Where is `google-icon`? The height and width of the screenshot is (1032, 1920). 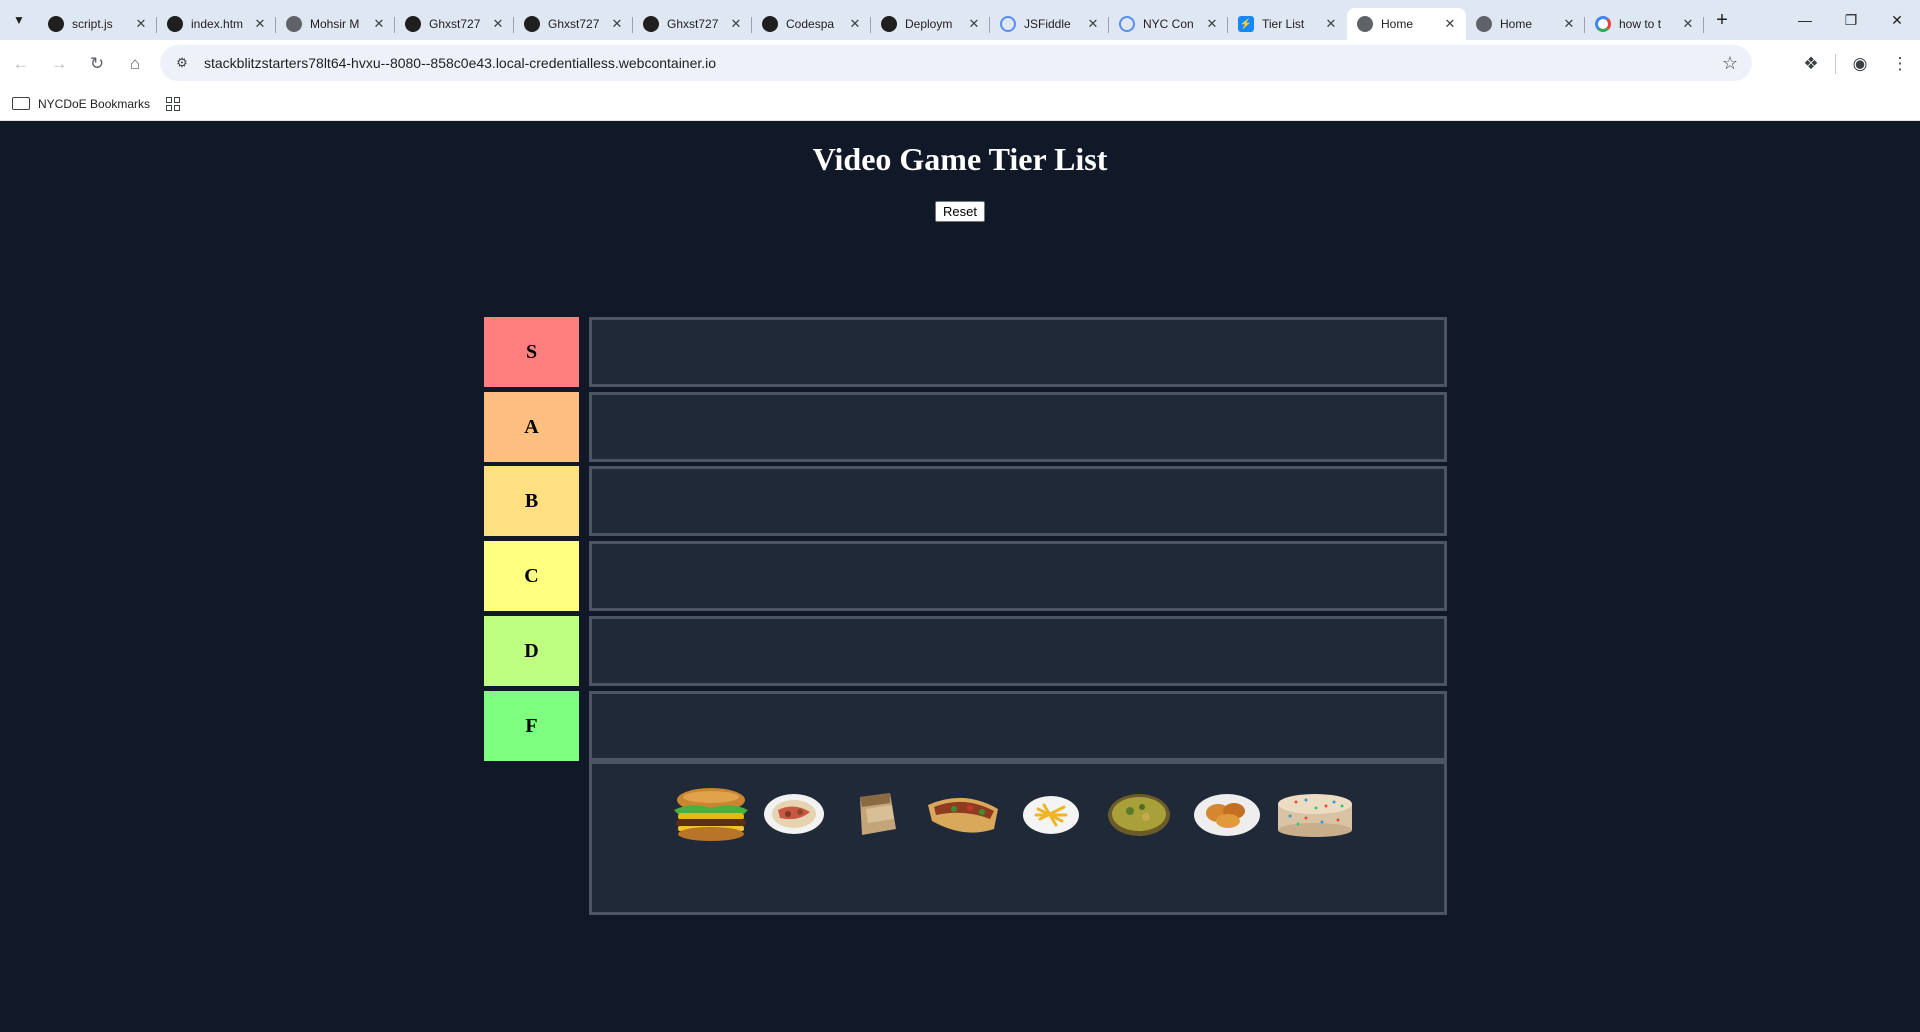
google-icon is located at coordinates (1603, 24).